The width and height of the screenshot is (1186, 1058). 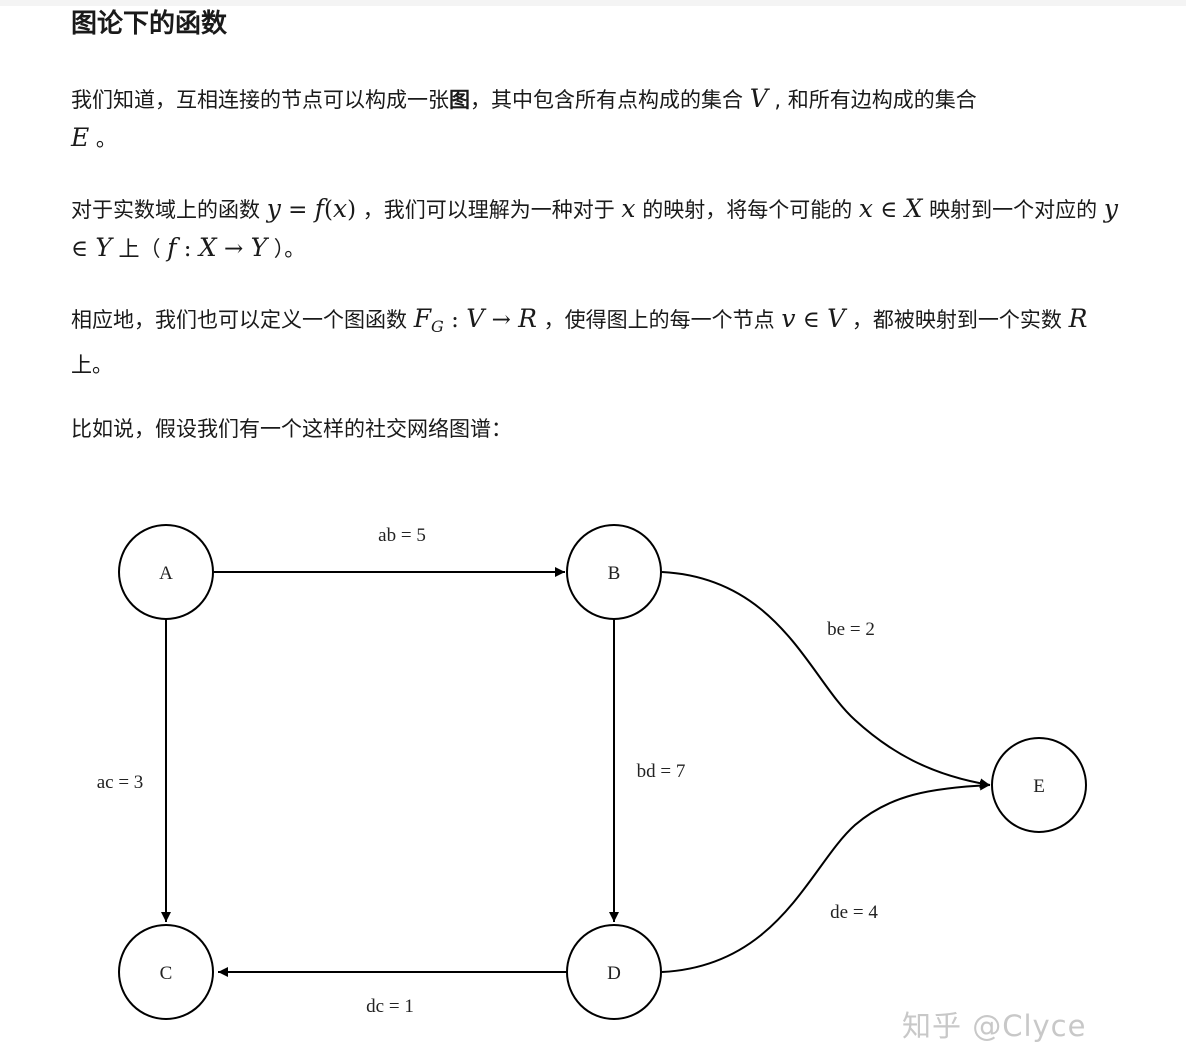 What do you see at coordinates (994, 1026) in the screenshot?
I see `watermark: 知乎 @Clyce` at bounding box center [994, 1026].